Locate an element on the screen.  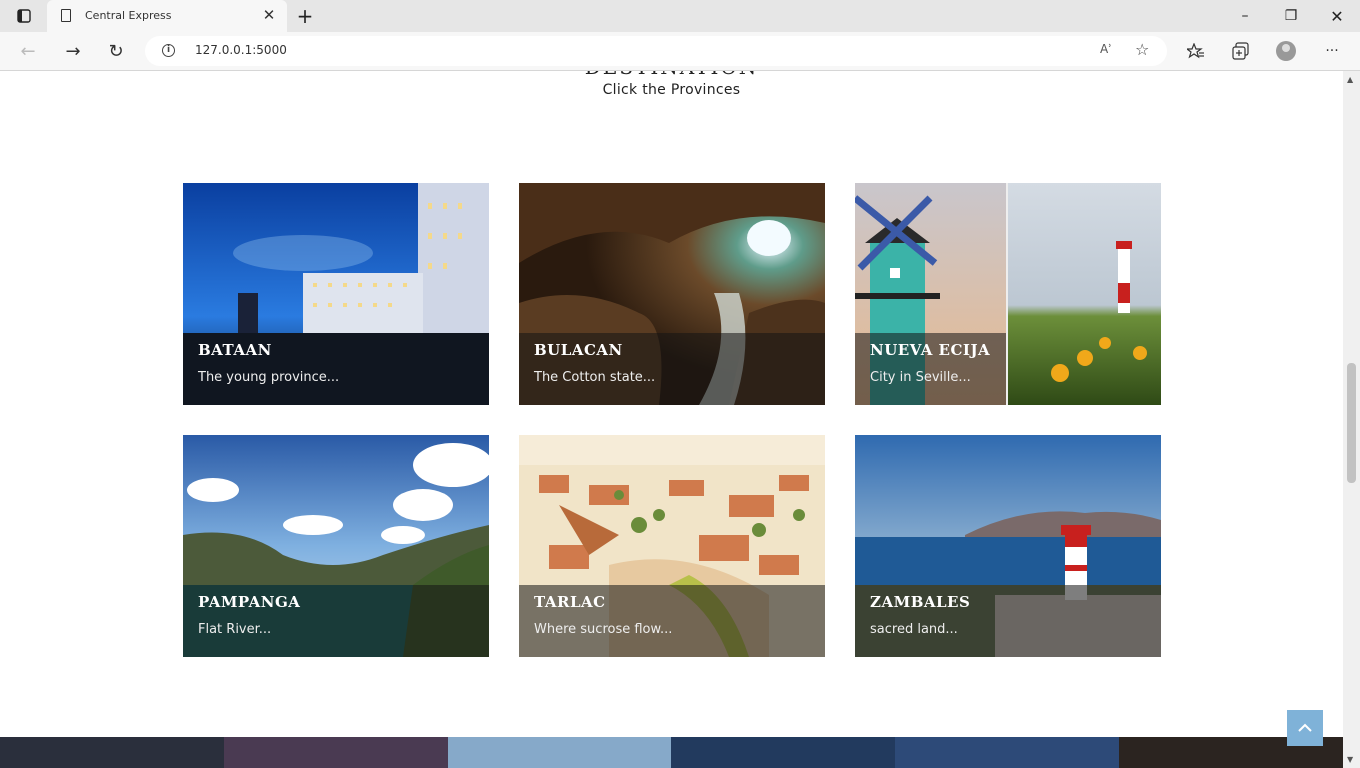
tab-actions-button is located at coordinates (24, 16).